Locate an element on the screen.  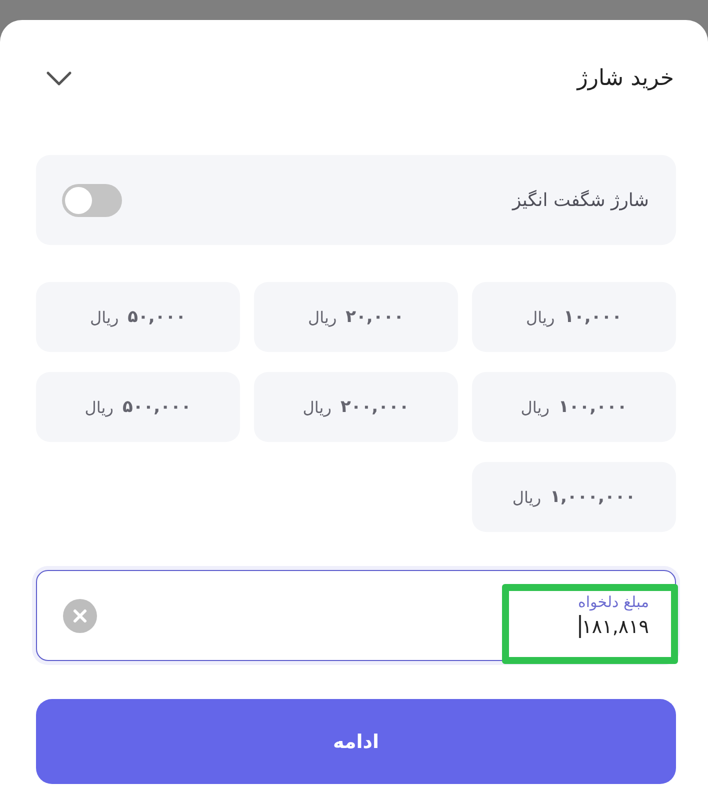
amount-option: ۲۰۰,۰۰۰ ریال is located at coordinates (356, 407).